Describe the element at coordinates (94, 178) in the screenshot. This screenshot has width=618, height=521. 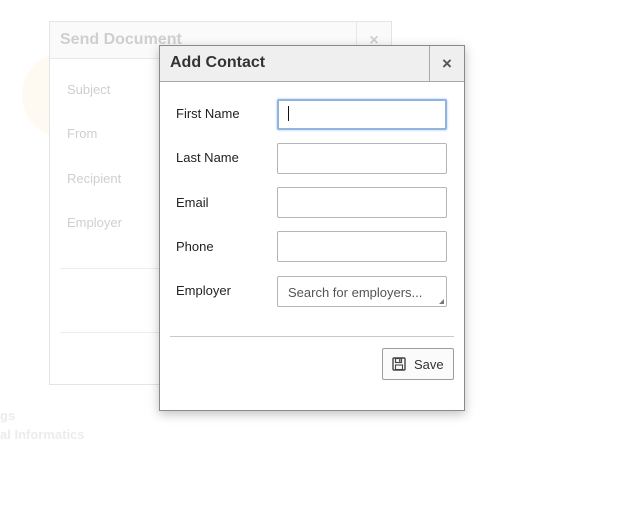
I see `recipient-label: Recipient` at that location.